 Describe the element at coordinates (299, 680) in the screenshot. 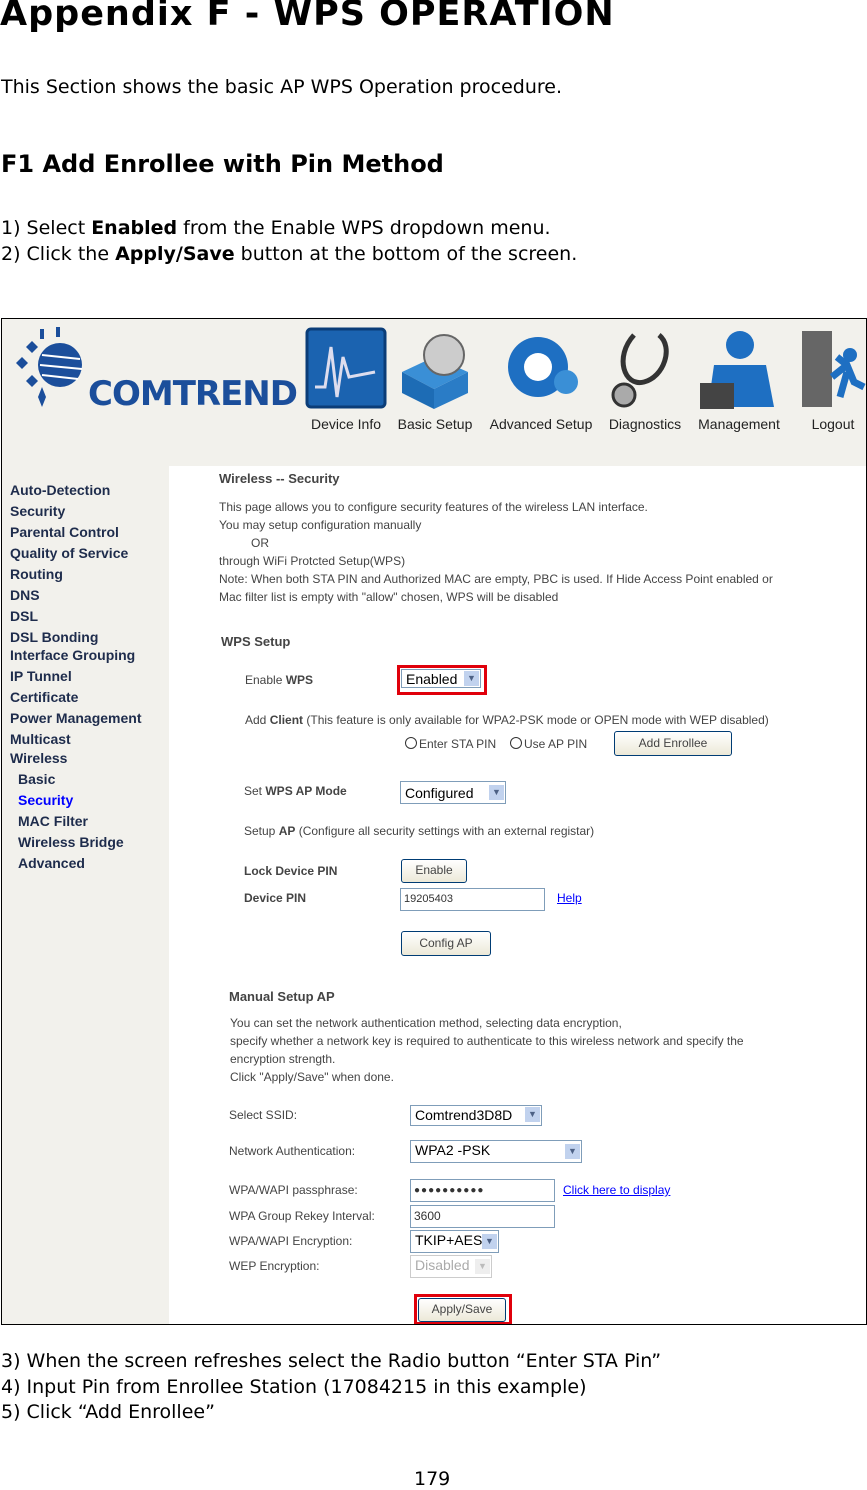

I see `label-bold: WPS` at that location.